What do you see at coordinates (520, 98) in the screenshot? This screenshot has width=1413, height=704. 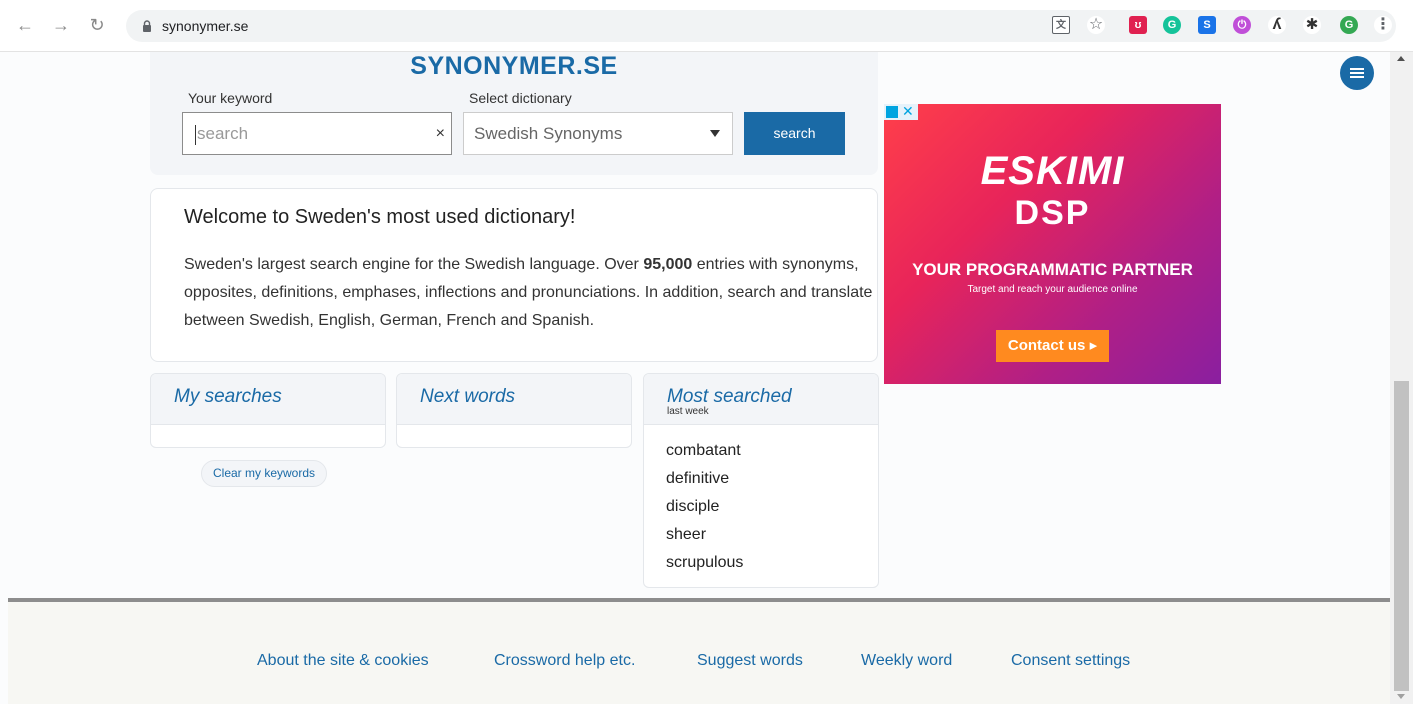 I see `dictionary-label: Select dictionary` at bounding box center [520, 98].